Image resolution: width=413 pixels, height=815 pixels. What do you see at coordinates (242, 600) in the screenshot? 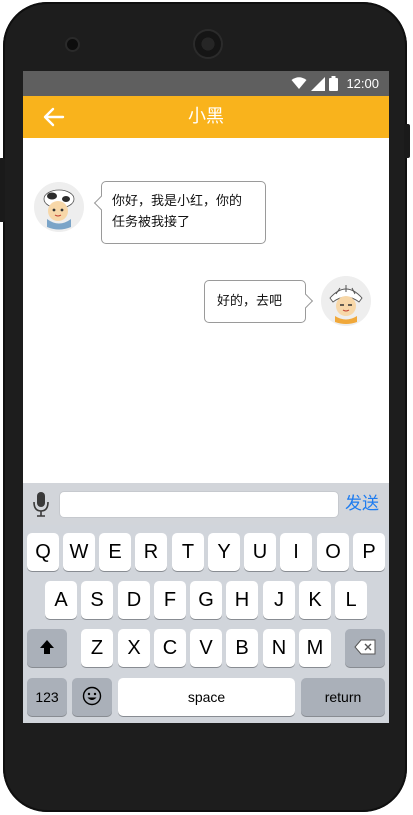
I see `key-h: H` at bounding box center [242, 600].